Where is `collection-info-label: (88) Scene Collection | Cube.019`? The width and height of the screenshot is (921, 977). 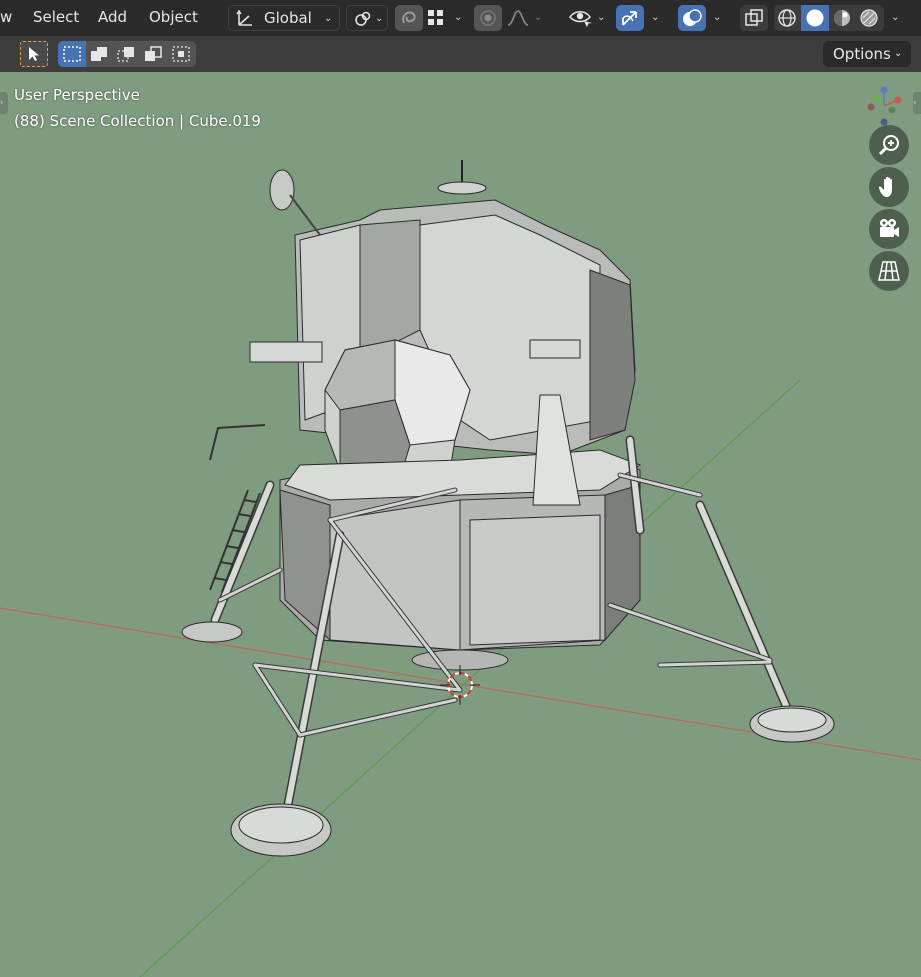 collection-info-label: (88) Scene Collection | Cube.019 is located at coordinates (137, 121).